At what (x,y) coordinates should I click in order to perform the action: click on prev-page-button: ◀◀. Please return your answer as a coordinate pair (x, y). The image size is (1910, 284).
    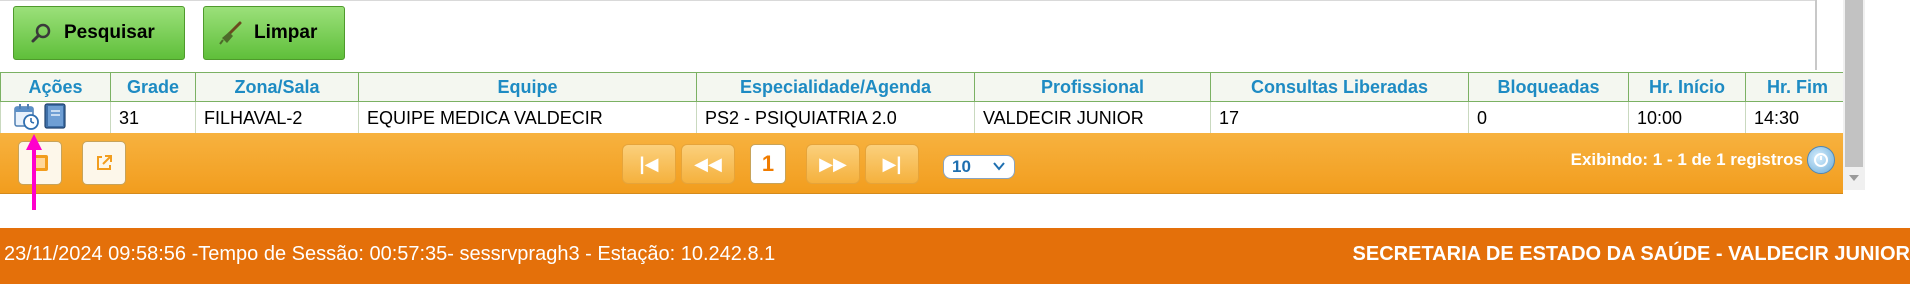
    Looking at the image, I should click on (708, 164).